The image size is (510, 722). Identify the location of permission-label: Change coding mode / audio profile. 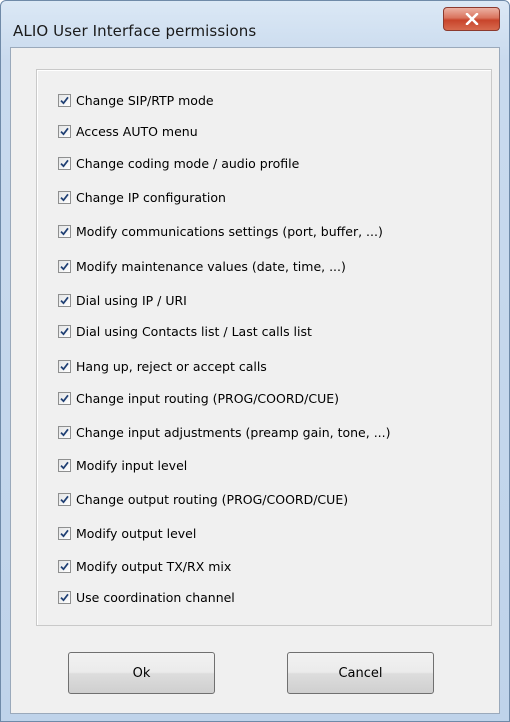
(188, 163).